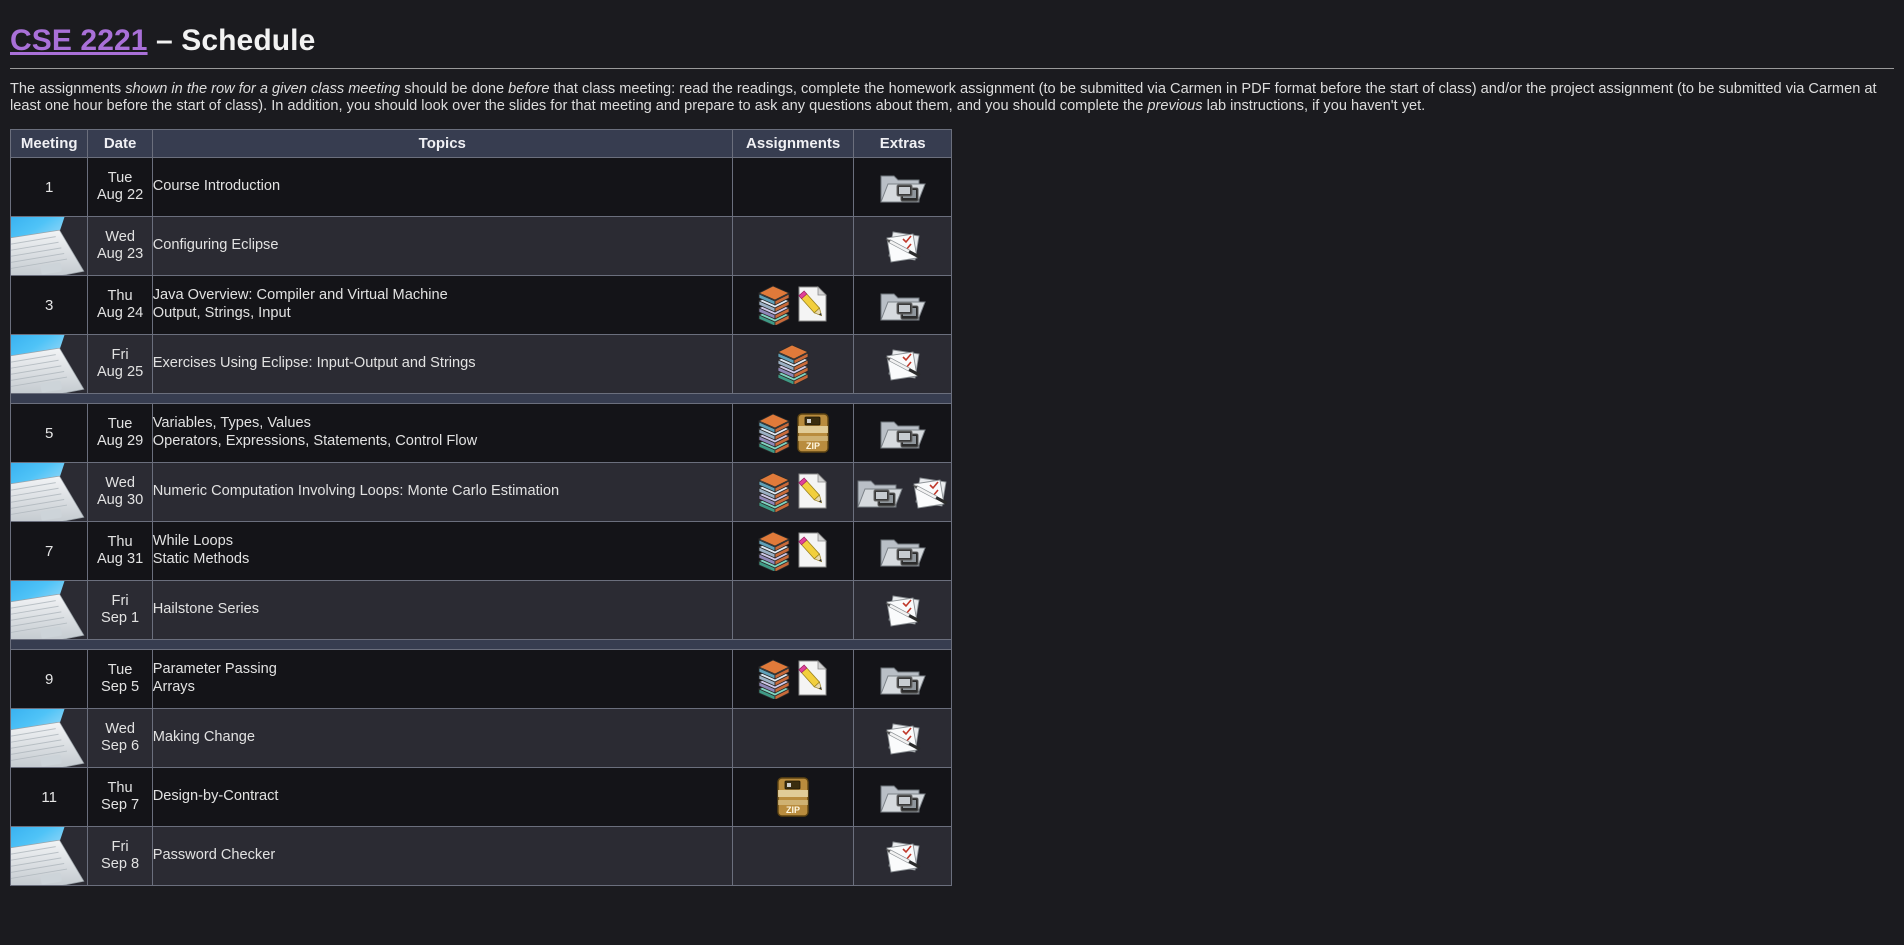 The height and width of the screenshot is (945, 1904). I want to click on date-cell: Tue Sep 5, so click(120, 679).